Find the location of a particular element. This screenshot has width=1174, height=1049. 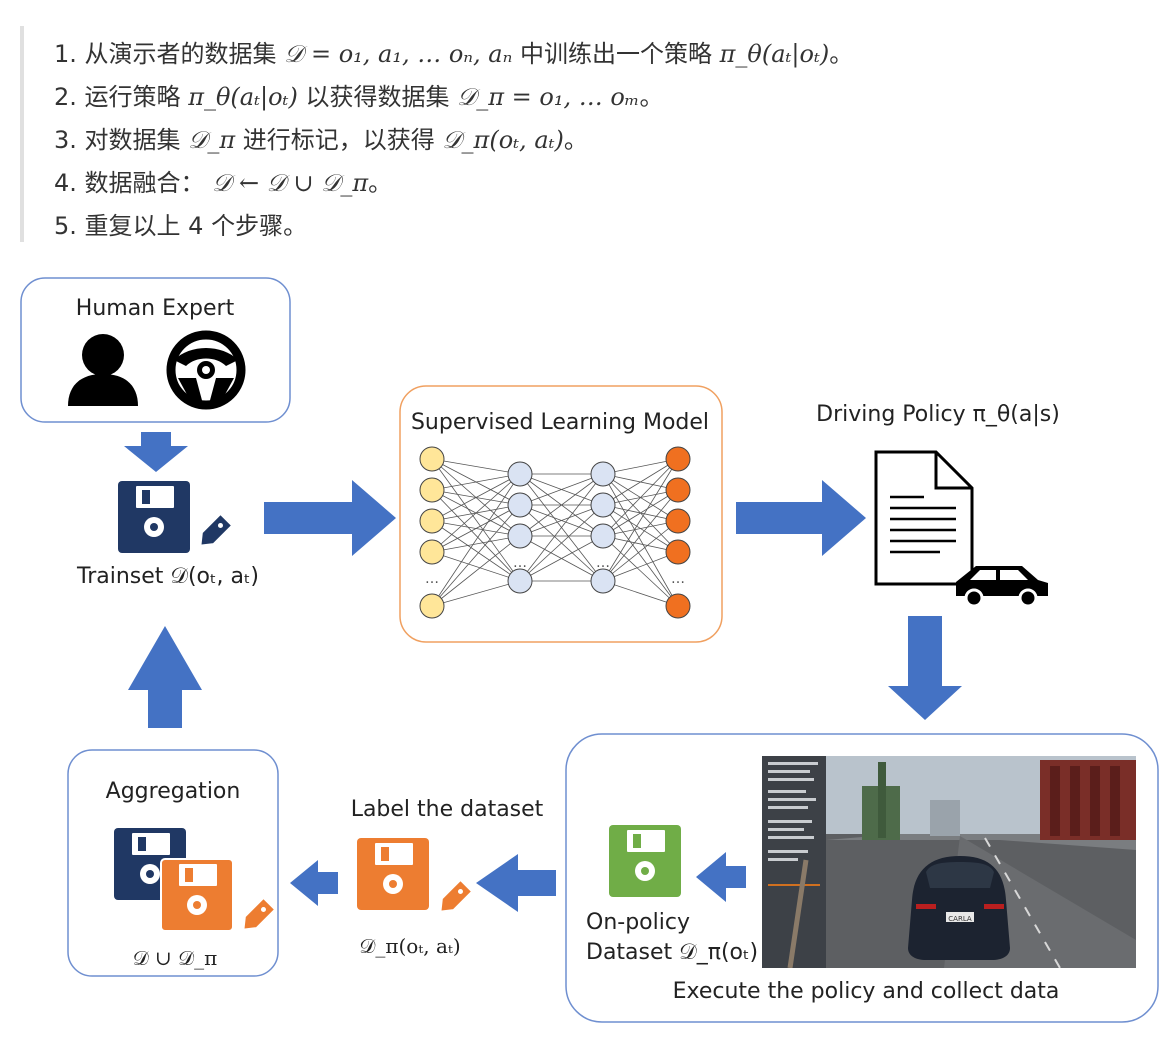

arrow-to-model is located at coordinates (330, 518).